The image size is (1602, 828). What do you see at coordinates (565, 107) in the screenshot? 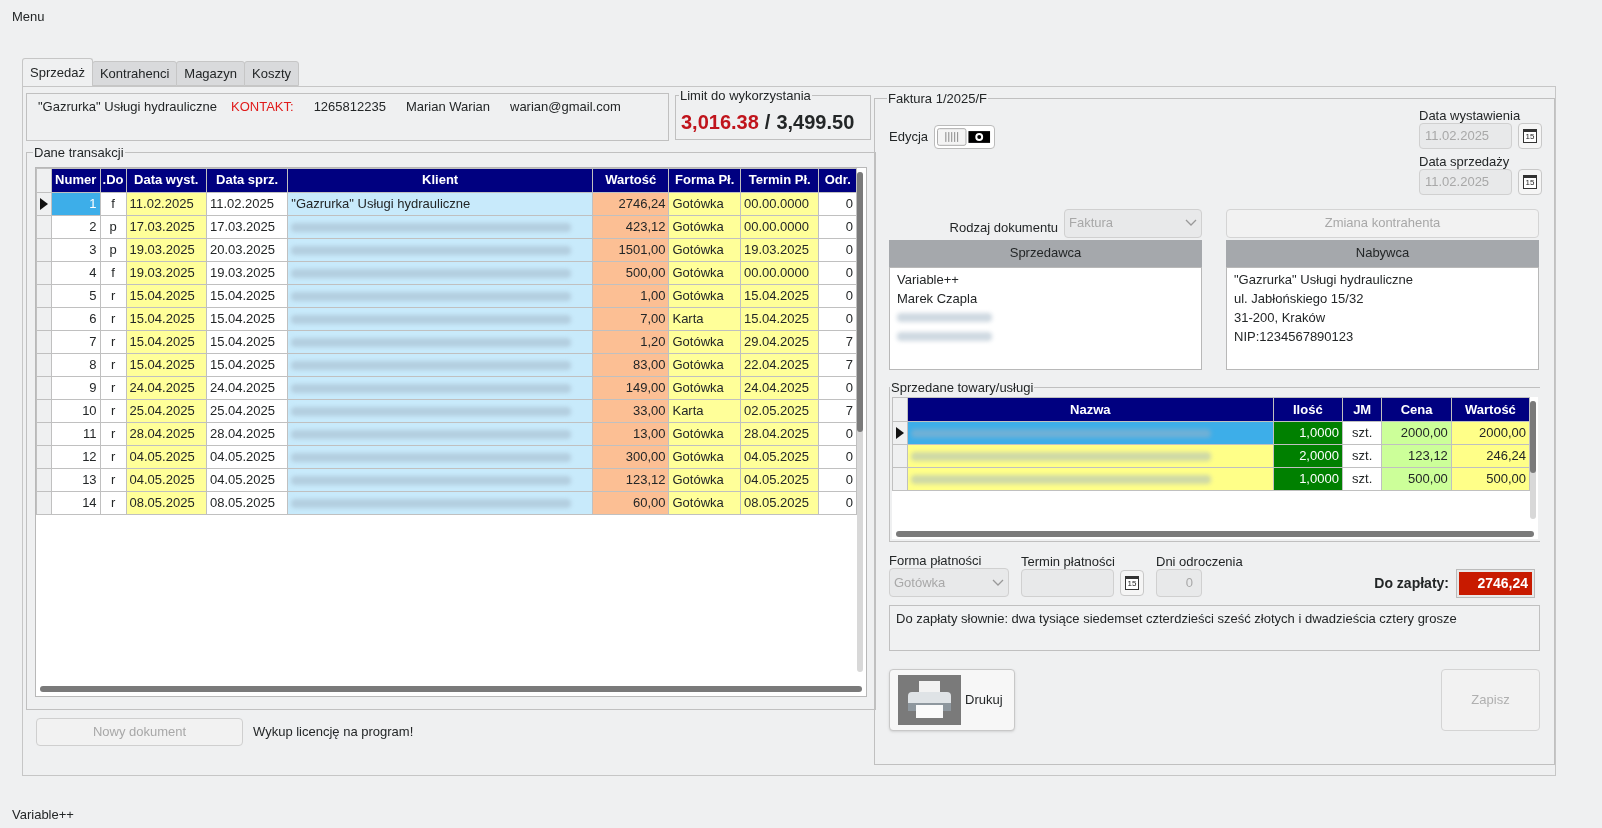
I see `email-address: warian@gmail.com` at bounding box center [565, 107].